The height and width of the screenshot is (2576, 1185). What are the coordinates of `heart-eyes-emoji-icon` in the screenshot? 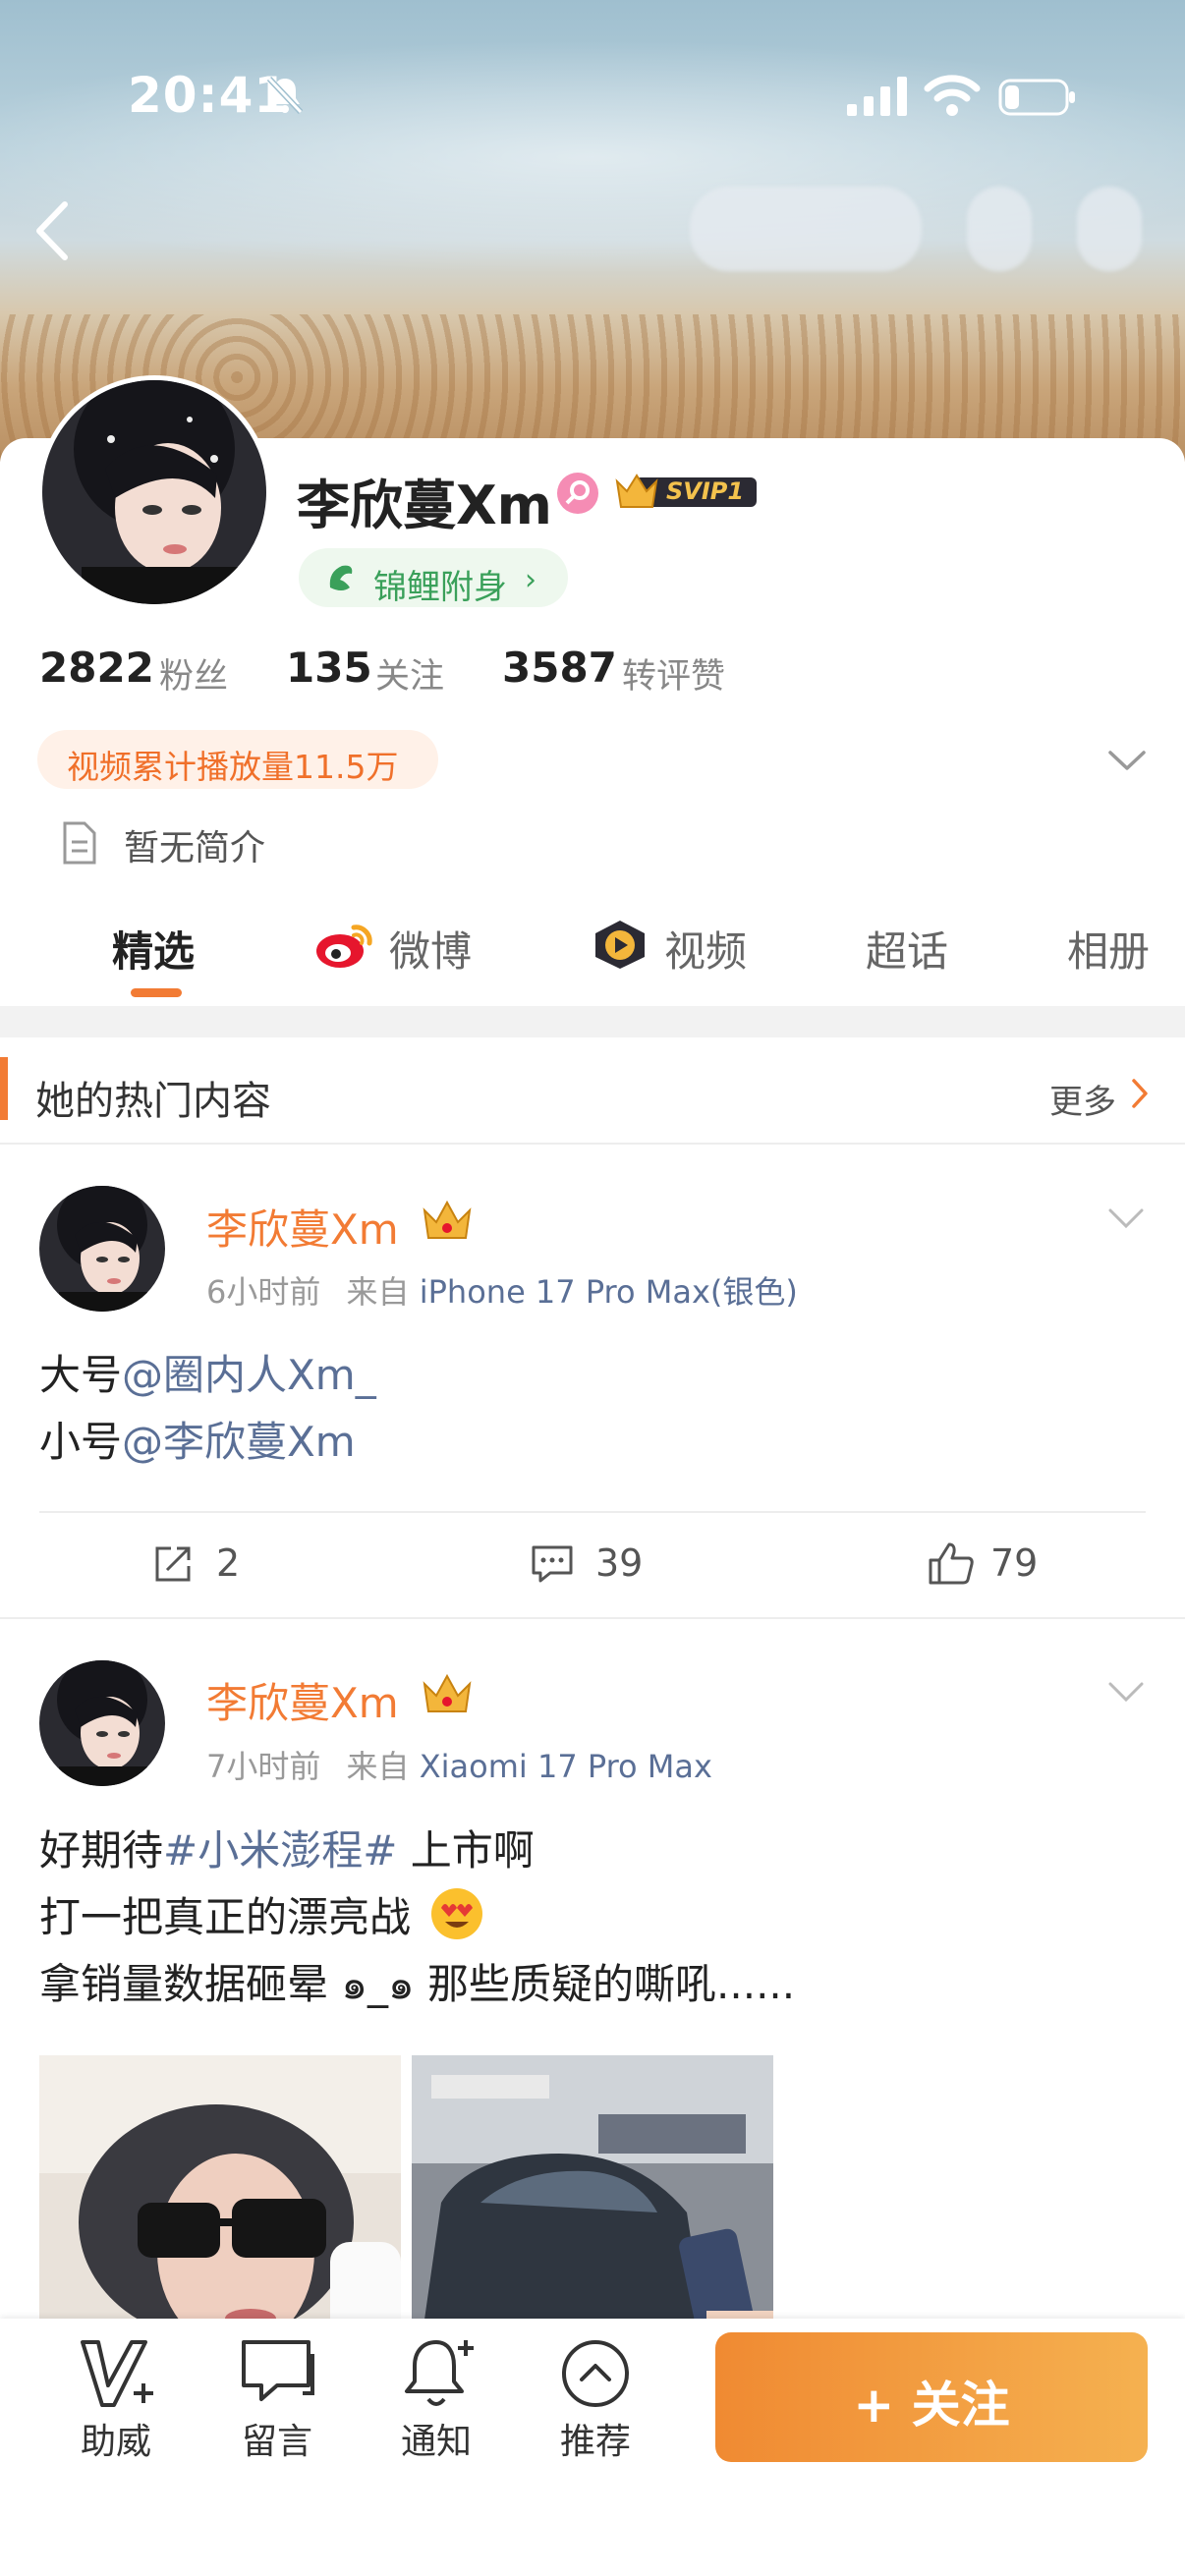 It's located at (457, 1913).